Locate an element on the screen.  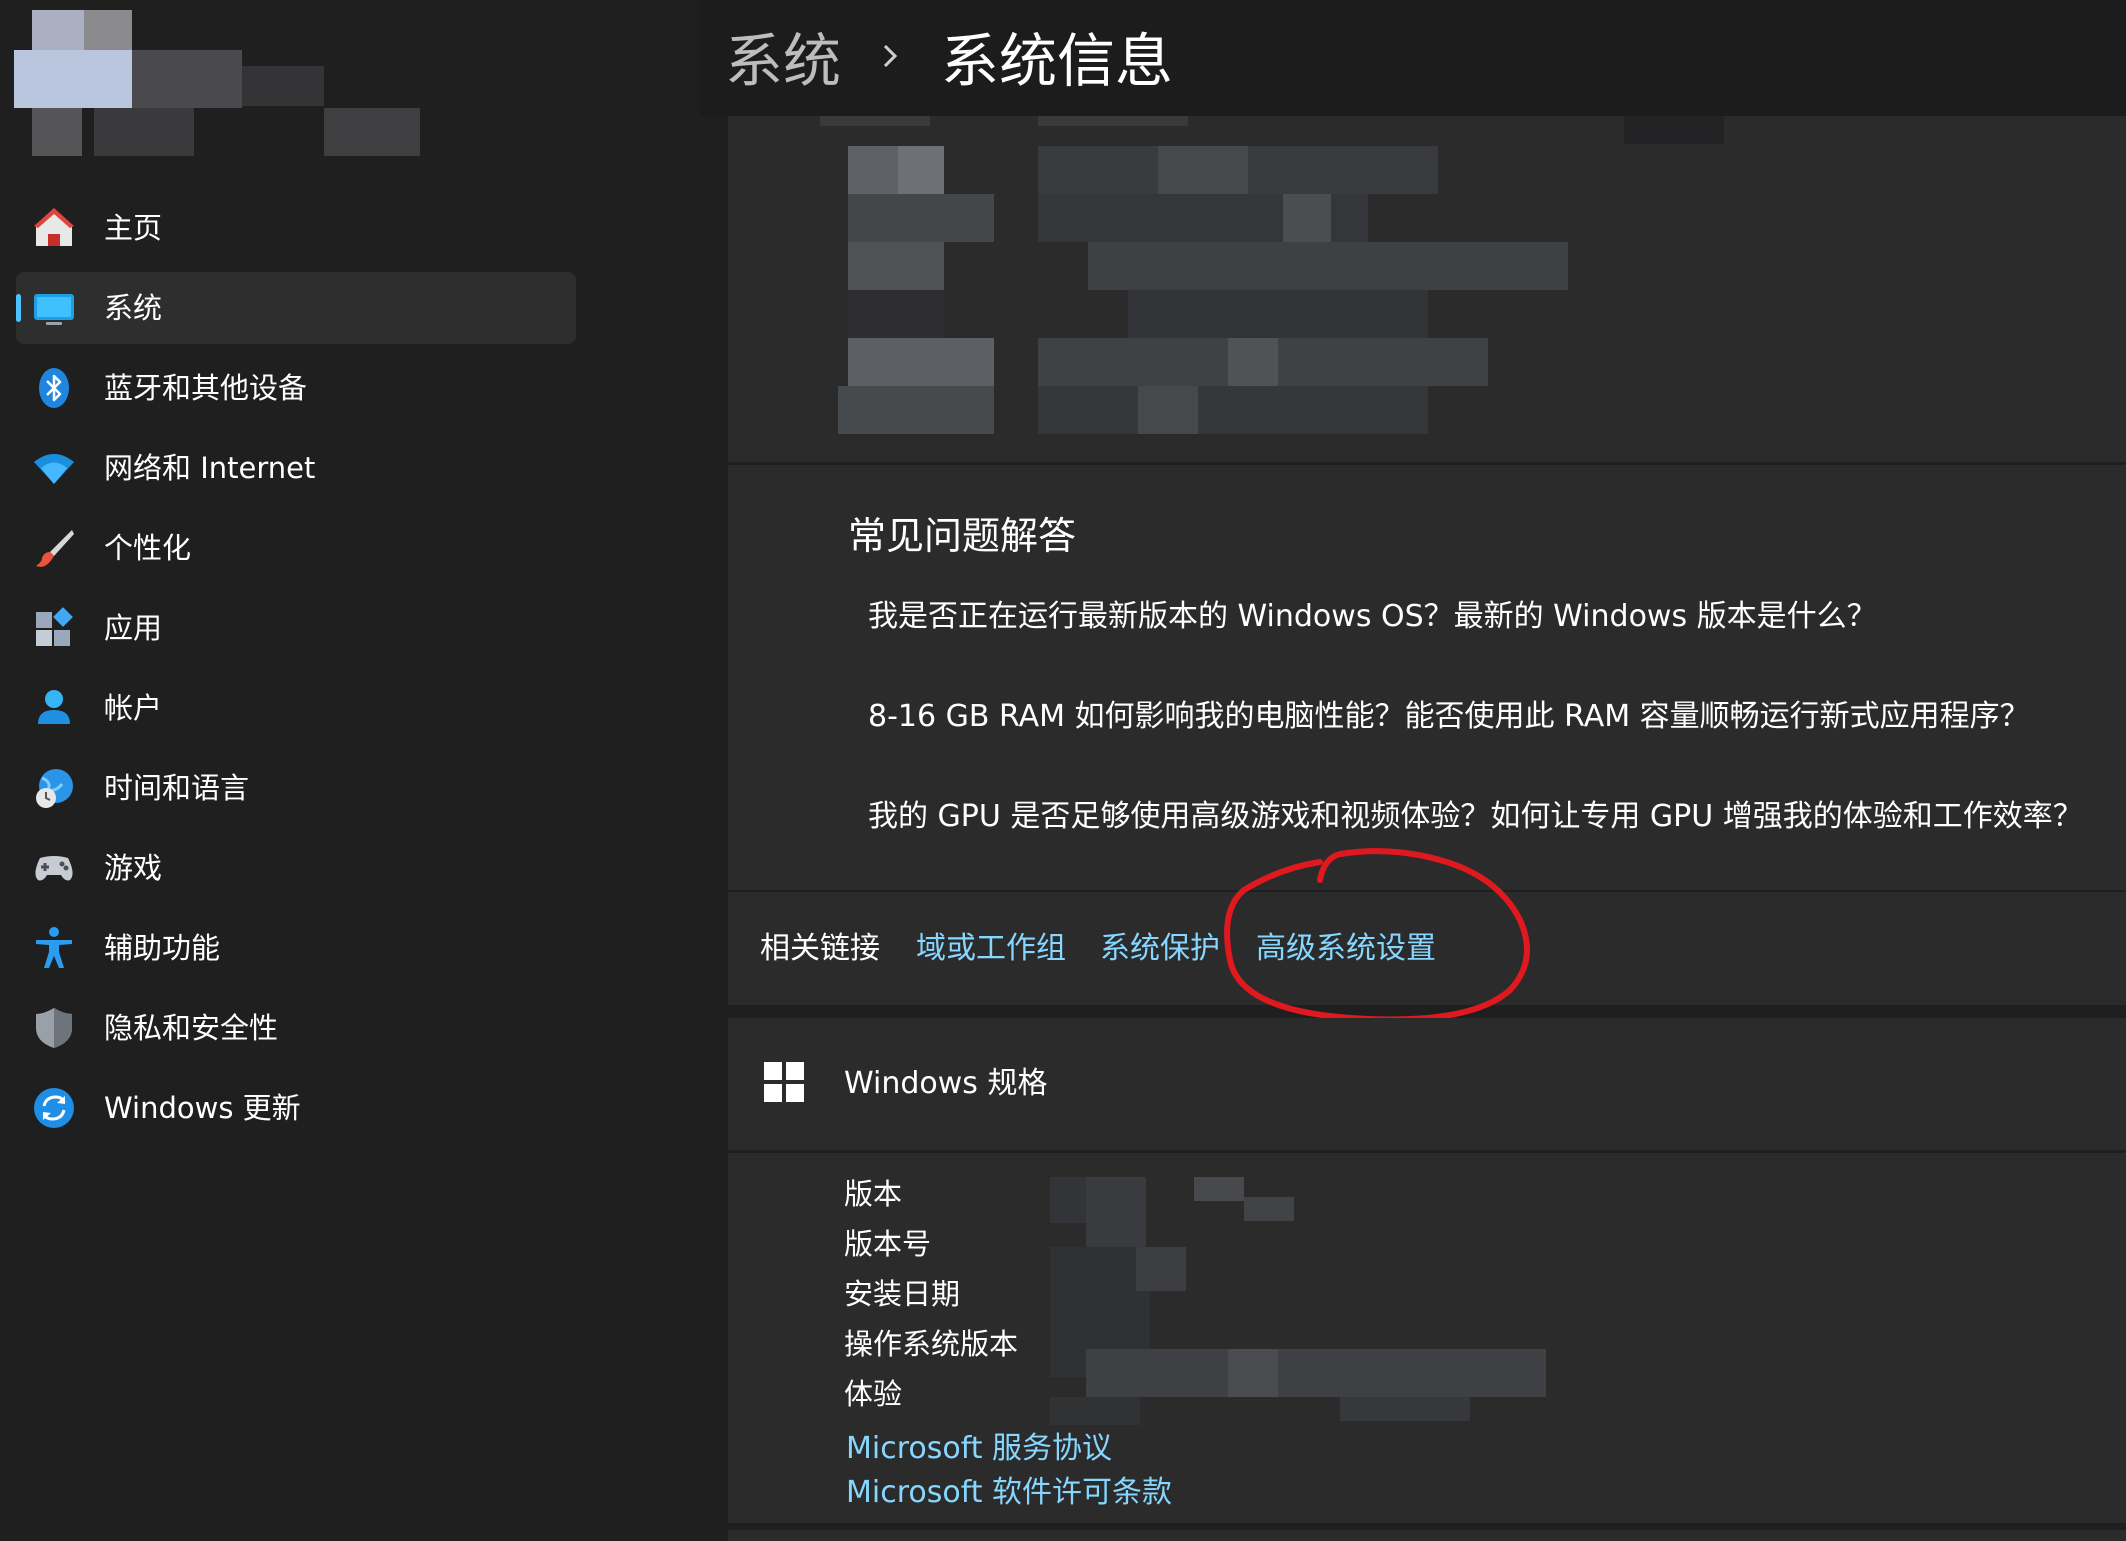
sidebar-item-accounts: 帐户 is located at coordinates (296, 708).